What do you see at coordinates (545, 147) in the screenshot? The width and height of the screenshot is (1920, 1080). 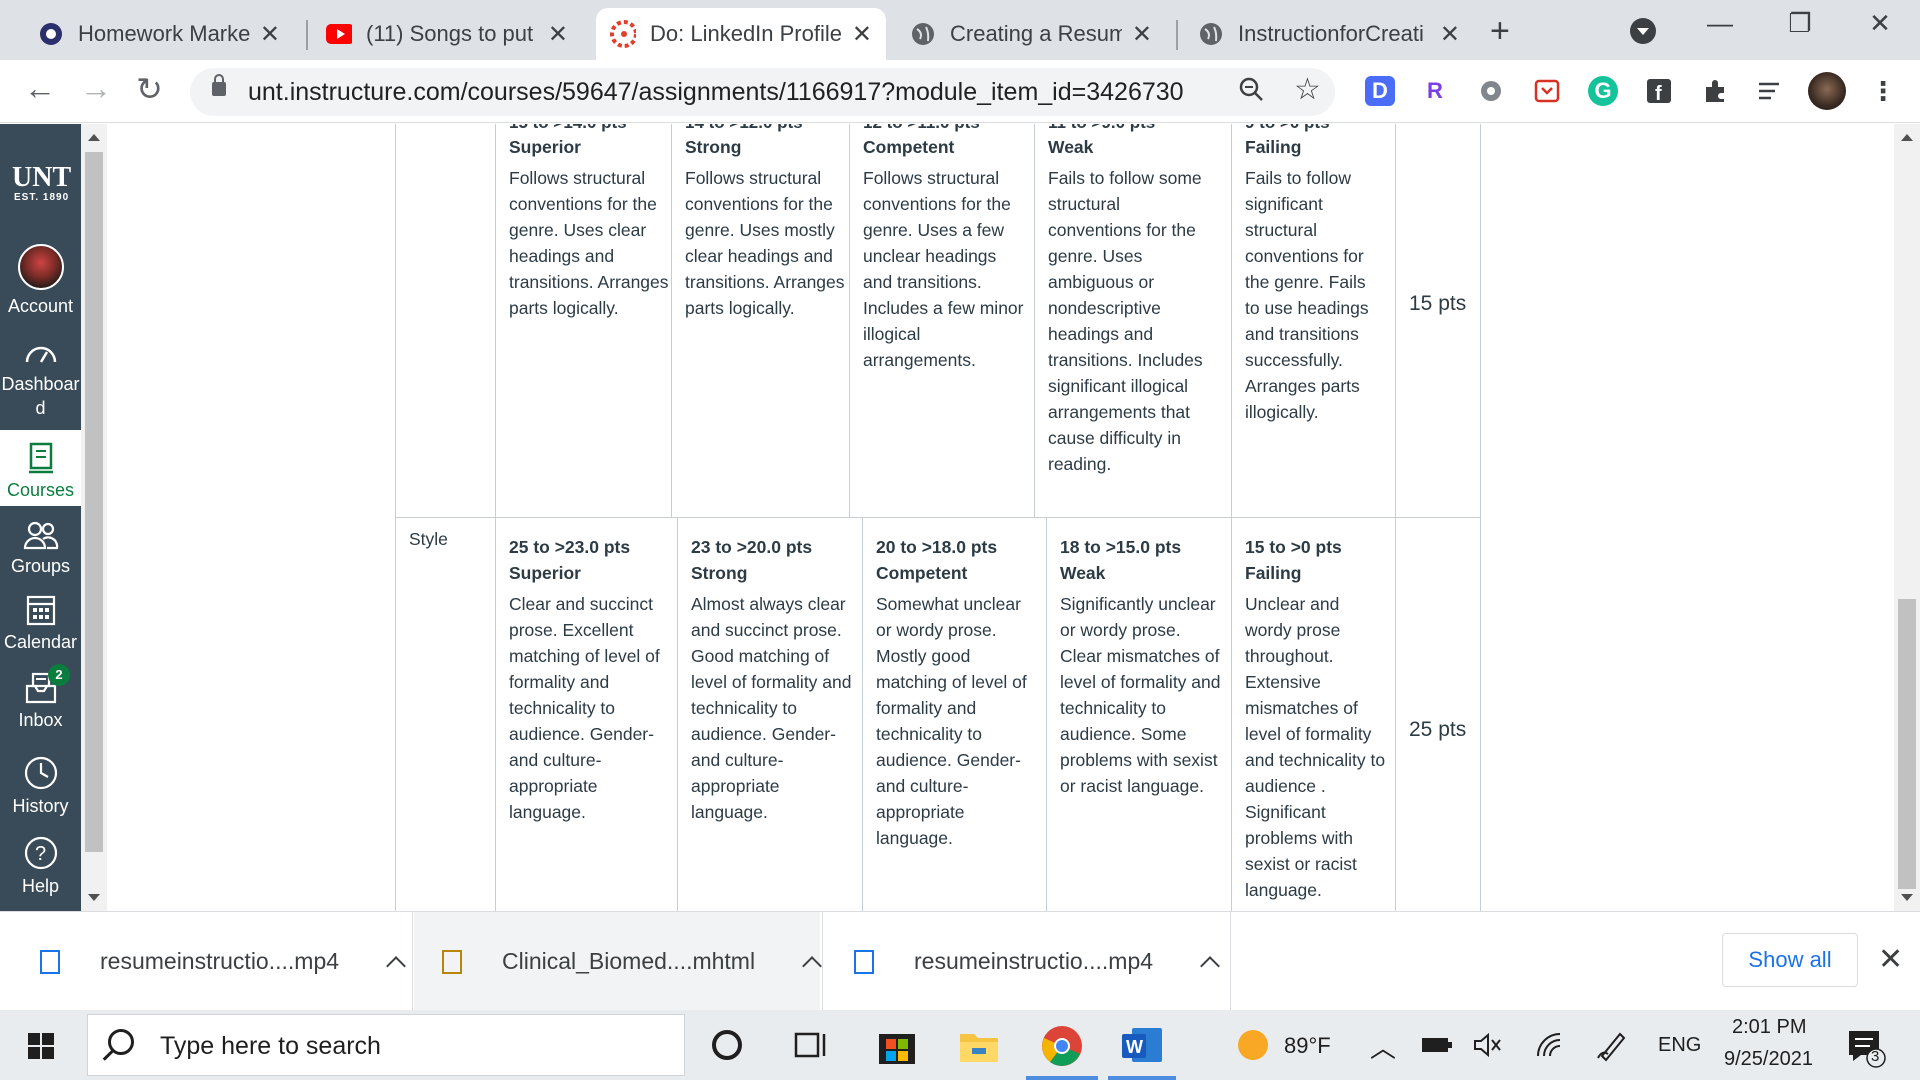 I see `rating-level: Superior` at bounding box center [545, 147].